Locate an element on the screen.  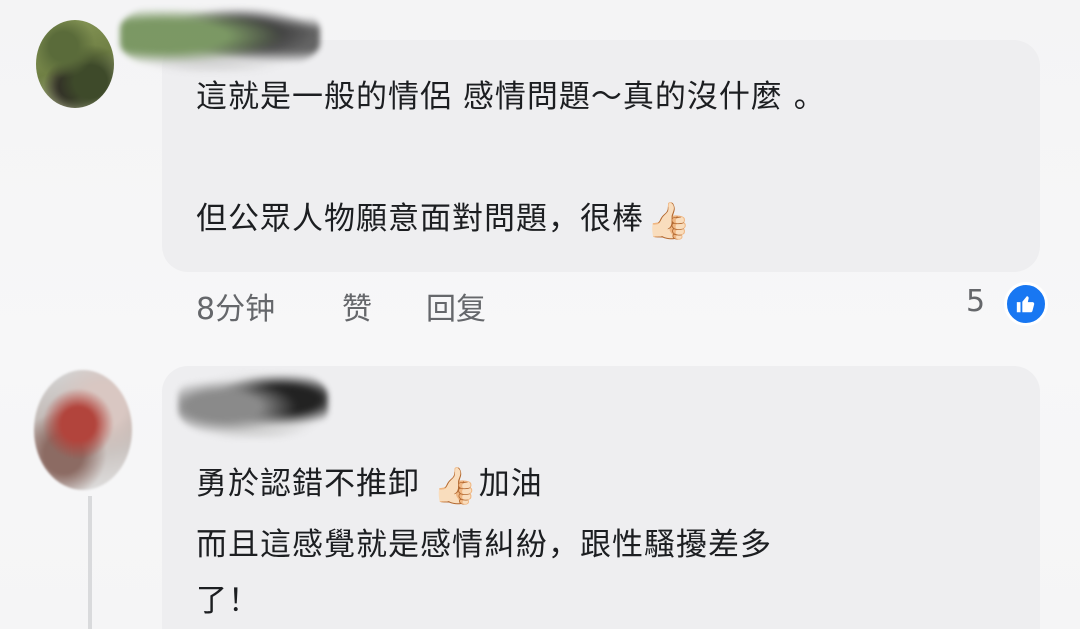
thumbs-up-icon is located at coordinates (1025, 304).